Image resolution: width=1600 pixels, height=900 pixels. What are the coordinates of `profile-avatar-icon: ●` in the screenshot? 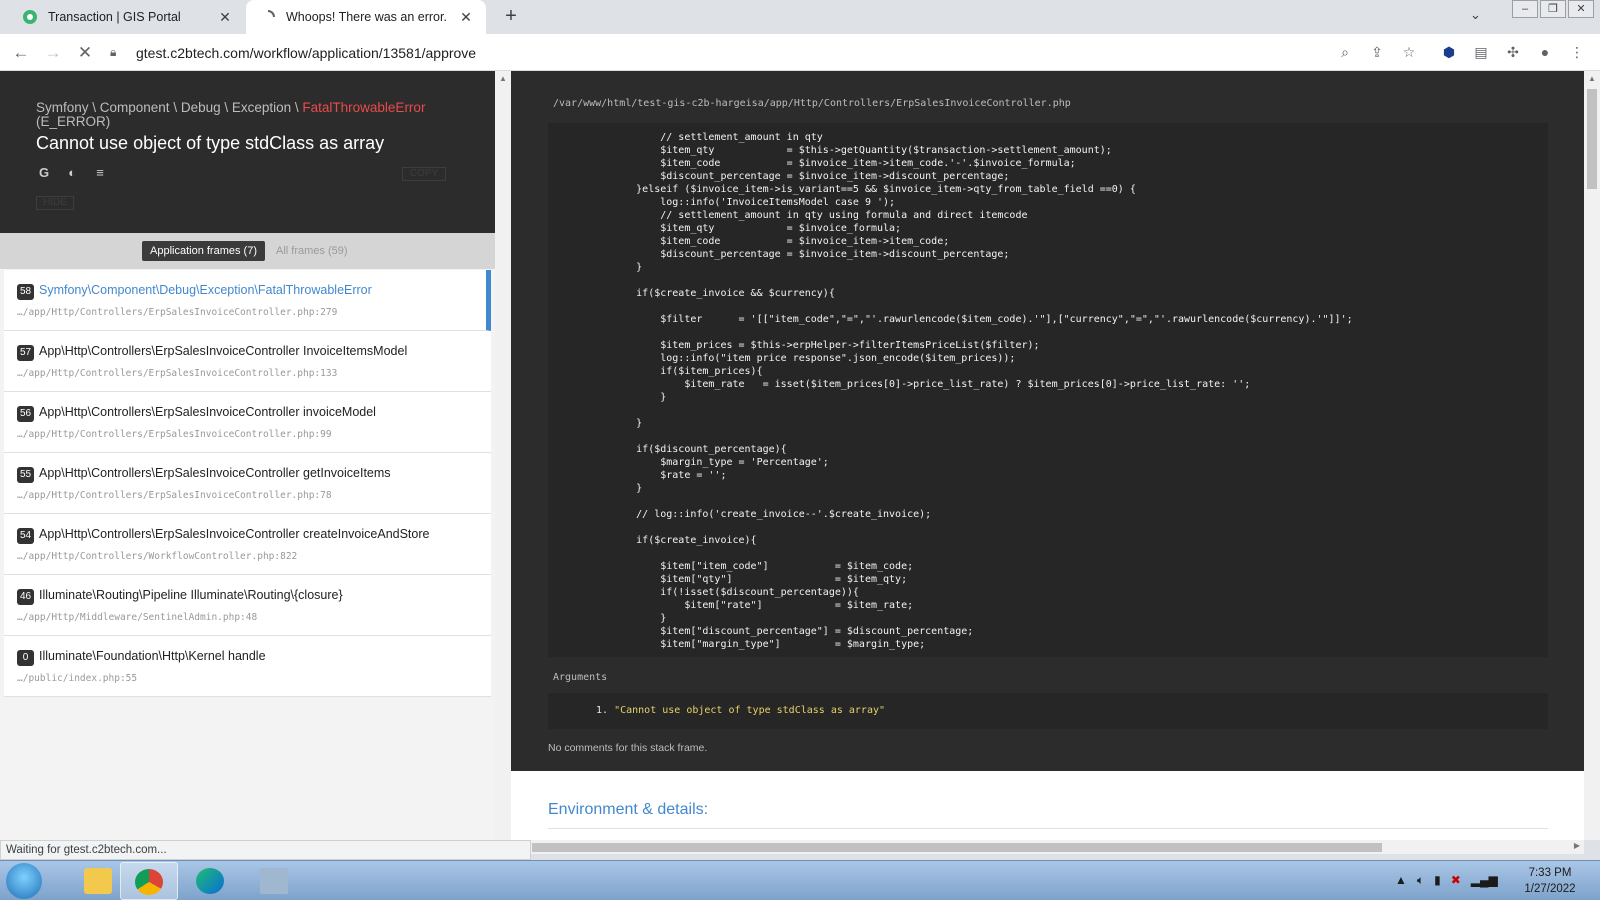 It's located at (1545, 52).